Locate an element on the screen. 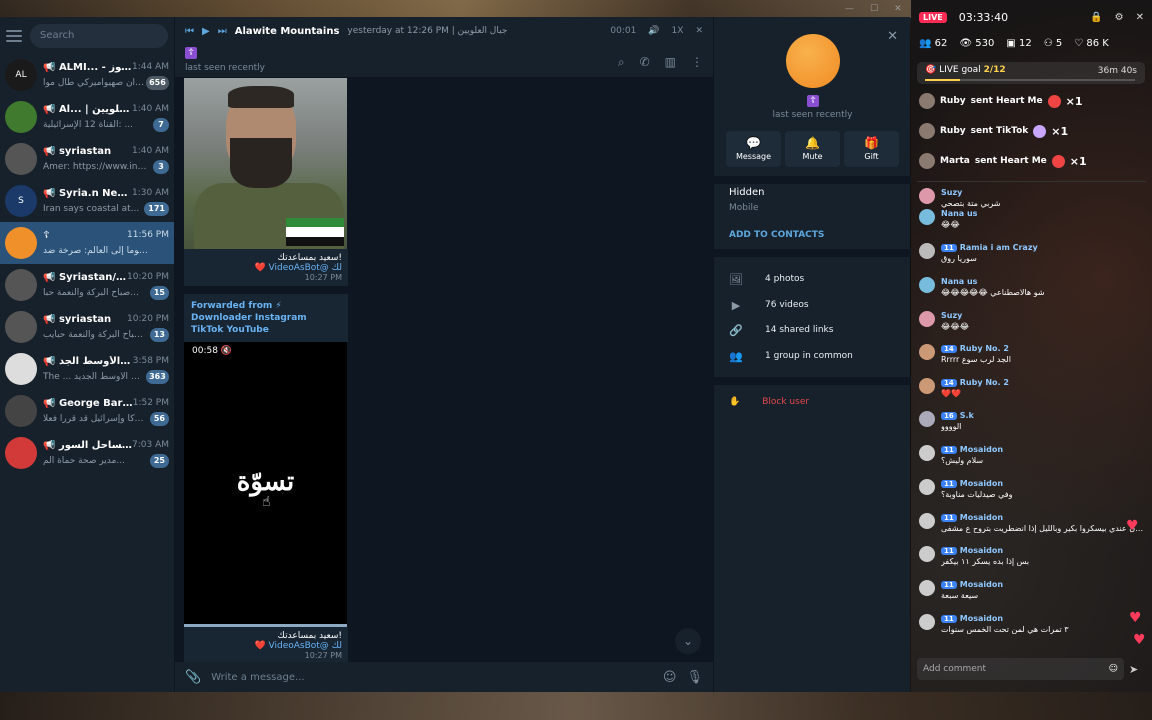 The image size is (1152, 720). previous-icon: ⏮ is located at coordinates (189, 31).